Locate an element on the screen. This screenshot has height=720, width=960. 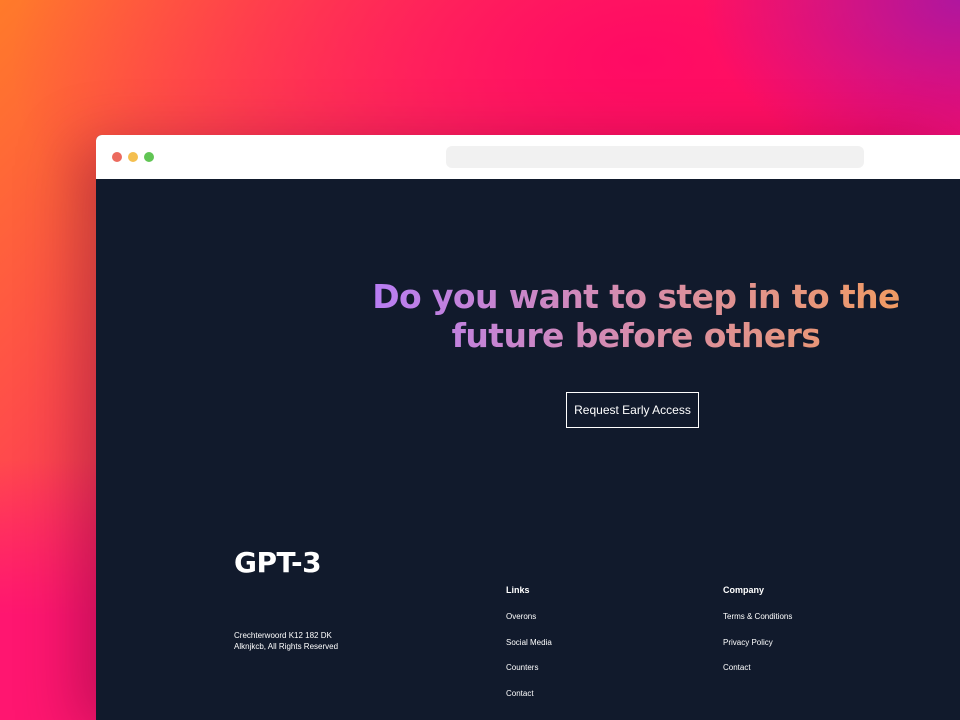
footer-links-title: Links is located at coordinates (518, 590).